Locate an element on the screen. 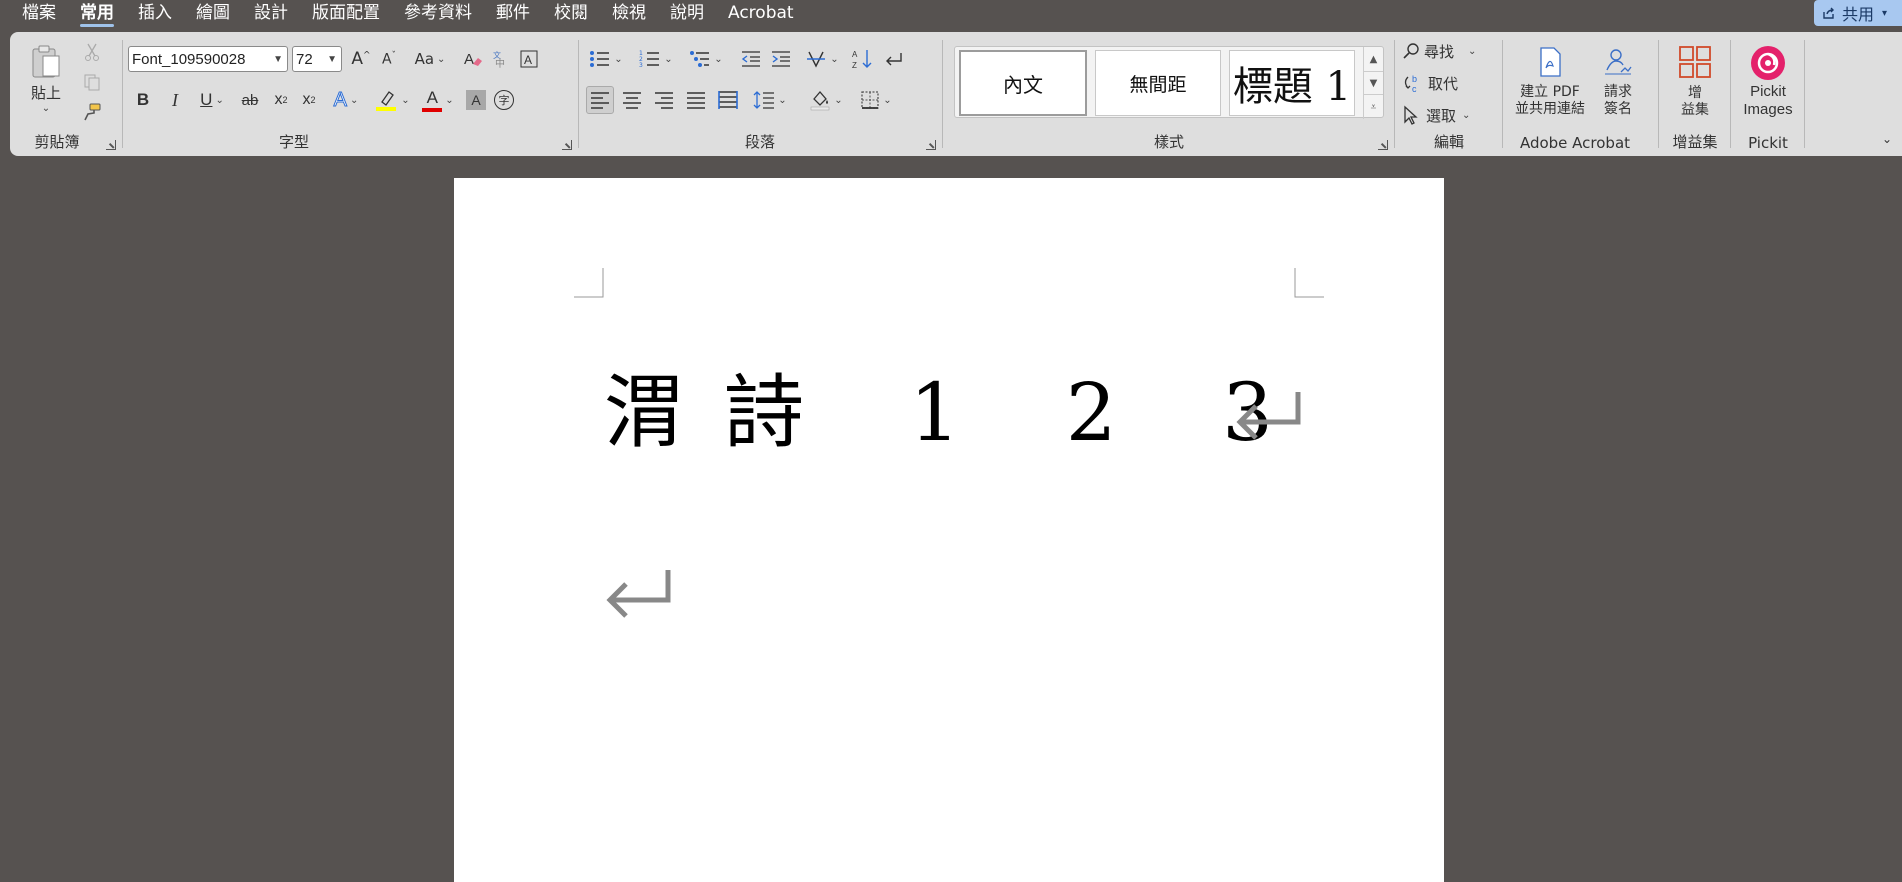 This screenshot has width=1902, height=882. svg-text: Z is located at coordinates (854, 65).